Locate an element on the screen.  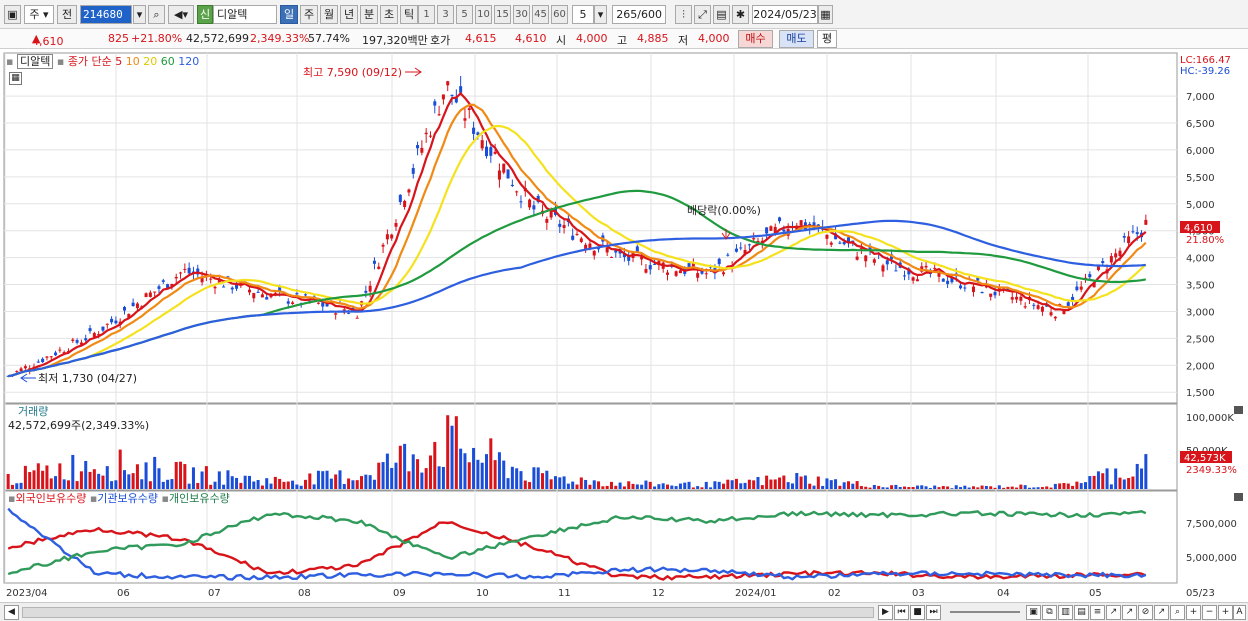
copy-icon: ⧉ is located at coordinates (1049, 612).